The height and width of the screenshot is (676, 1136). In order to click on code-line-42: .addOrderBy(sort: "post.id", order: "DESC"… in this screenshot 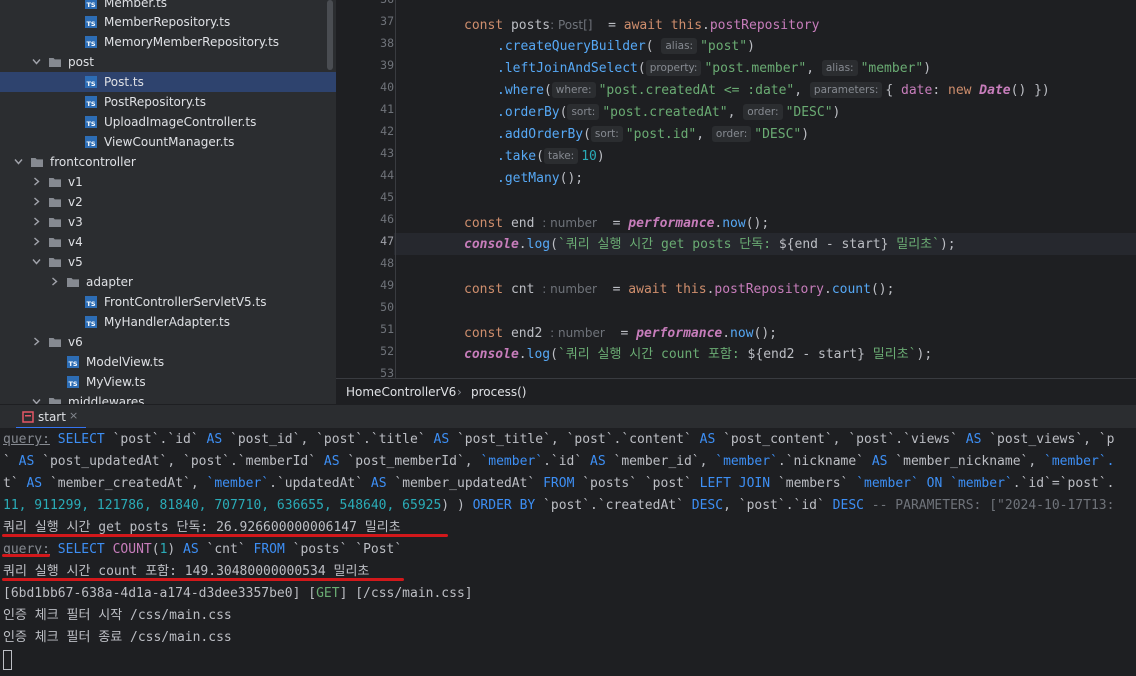, I will do `click(653, 135)`.